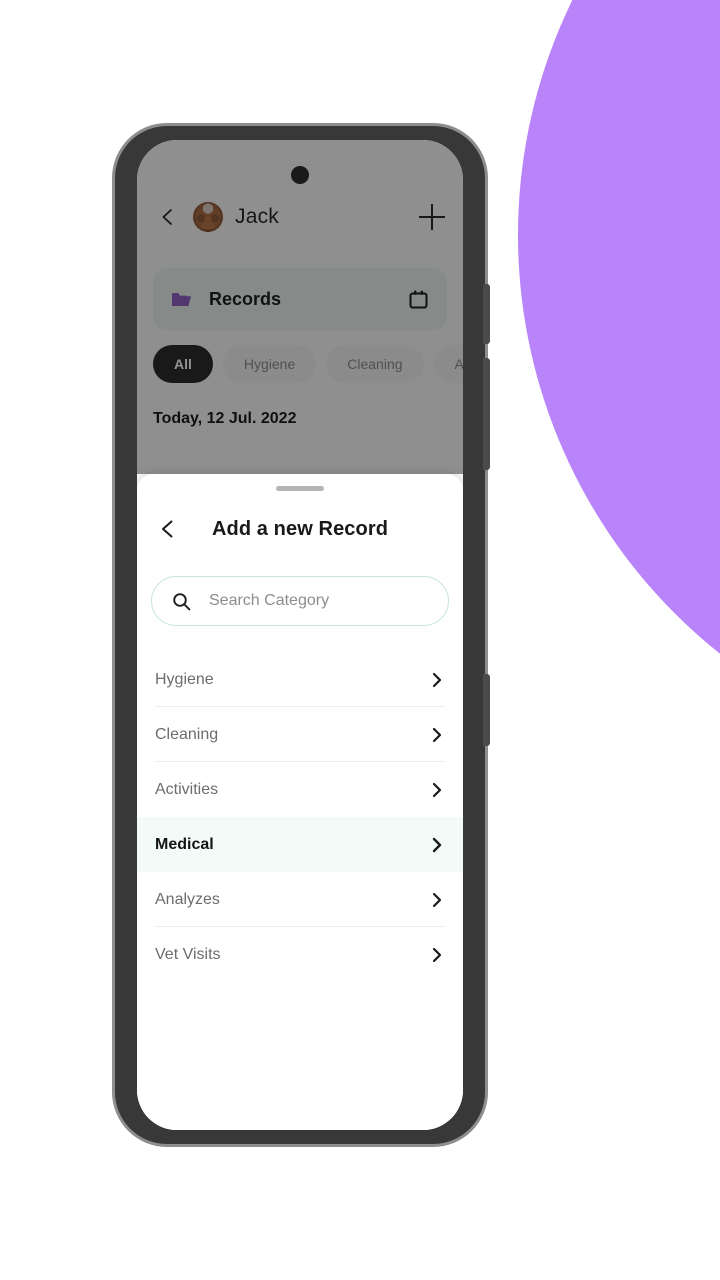  What do you see at coordinates (432, 217) in the screenshot?
I see `plus-icon` at bounding box center [432, 217].